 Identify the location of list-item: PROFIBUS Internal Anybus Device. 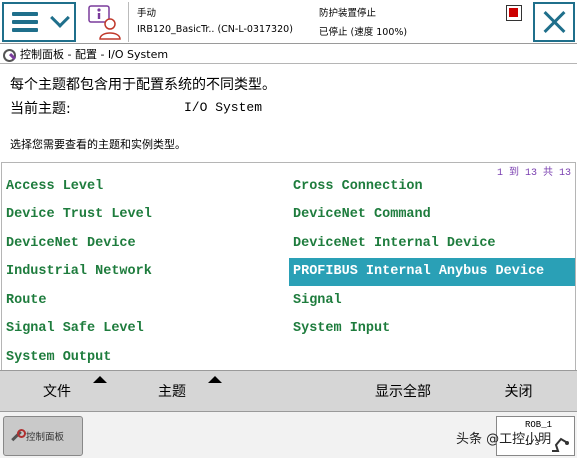
(432, 271).